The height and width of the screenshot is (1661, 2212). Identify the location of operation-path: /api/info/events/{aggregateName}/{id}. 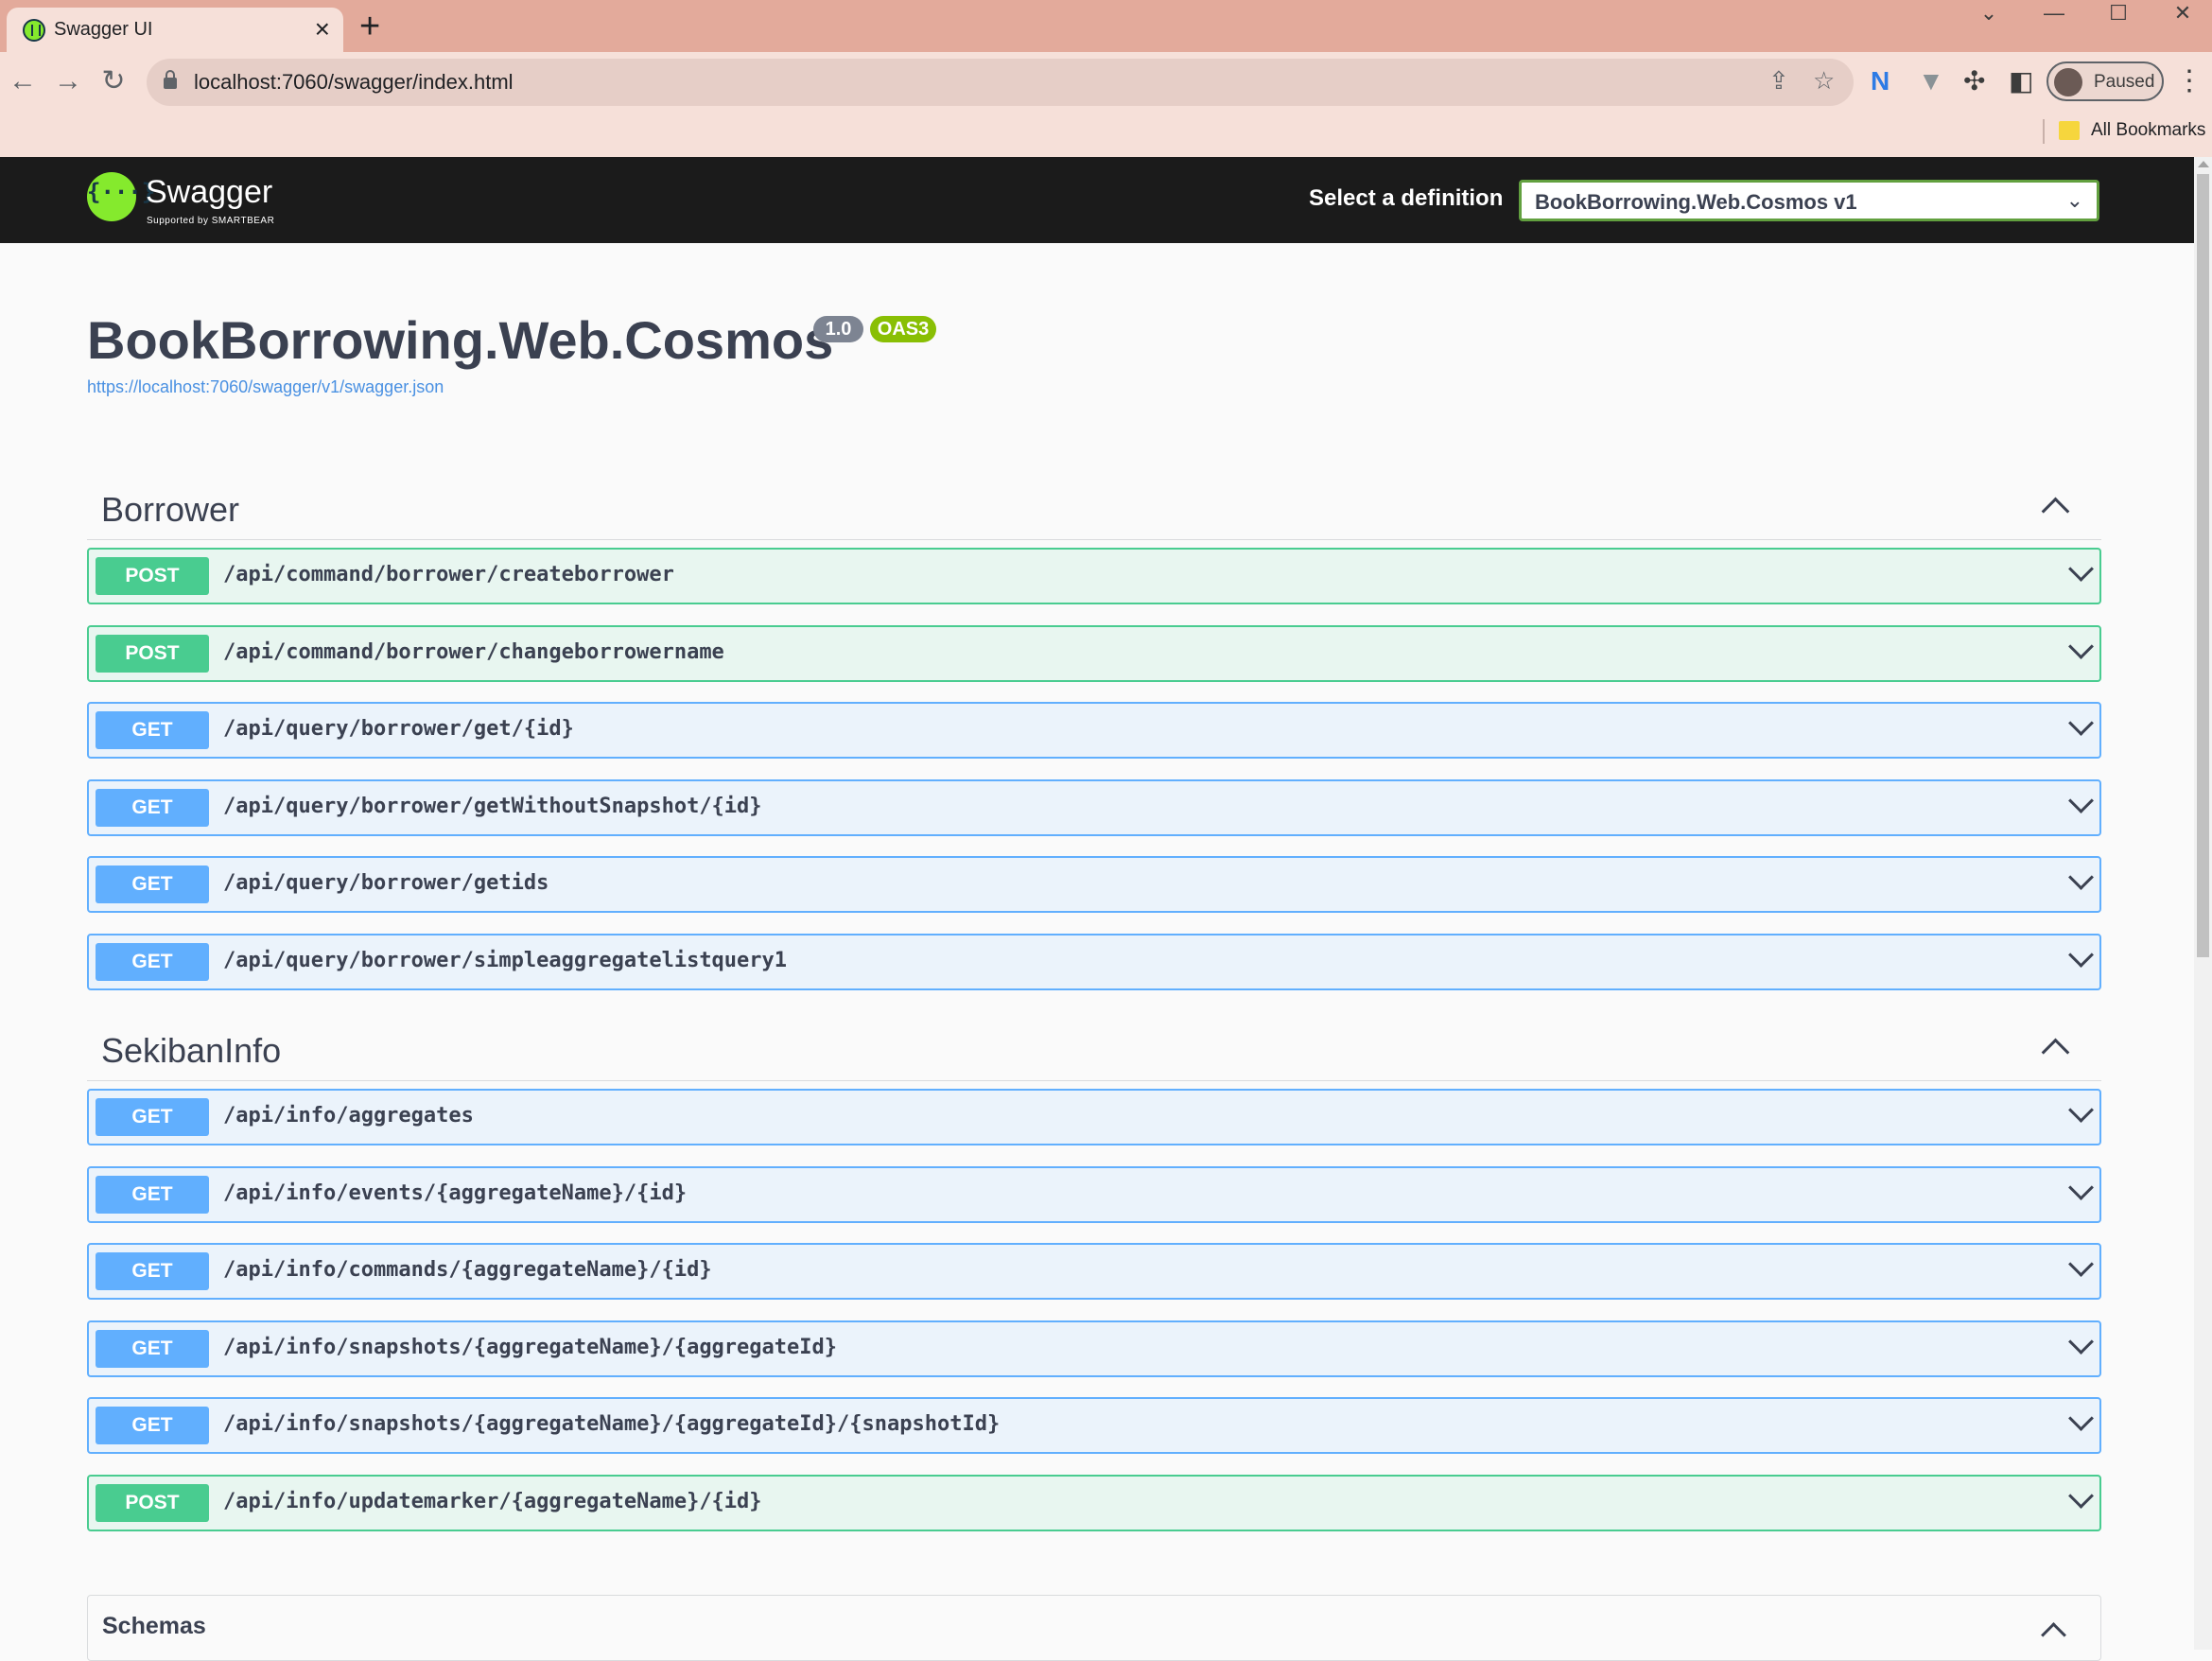
(455, 1193).